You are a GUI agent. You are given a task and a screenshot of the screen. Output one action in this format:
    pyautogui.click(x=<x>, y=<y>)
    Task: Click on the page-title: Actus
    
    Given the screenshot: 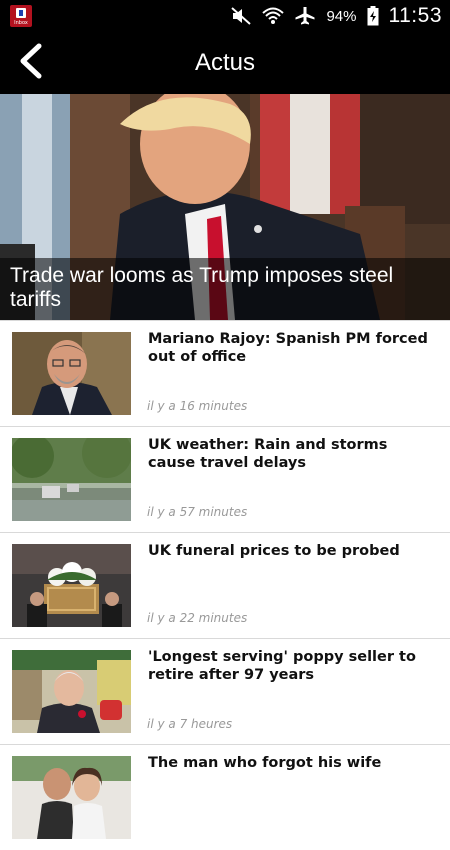 What is the action you would take?
    pyautogui.click(x=225, y=62)
    